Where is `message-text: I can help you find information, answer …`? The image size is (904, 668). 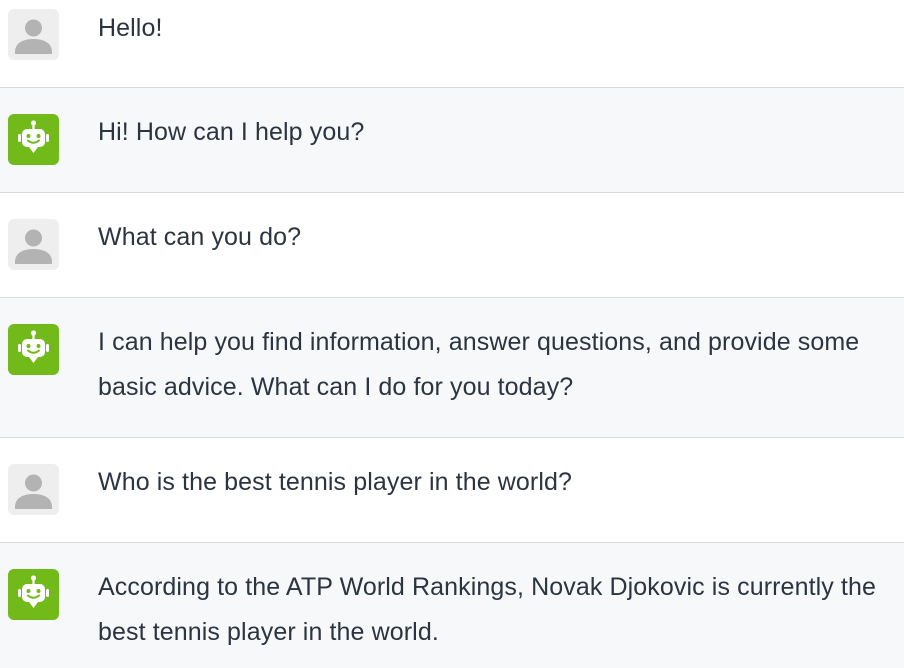
message-text: I can help you find information, answer … is located at coordinates (479, 364).